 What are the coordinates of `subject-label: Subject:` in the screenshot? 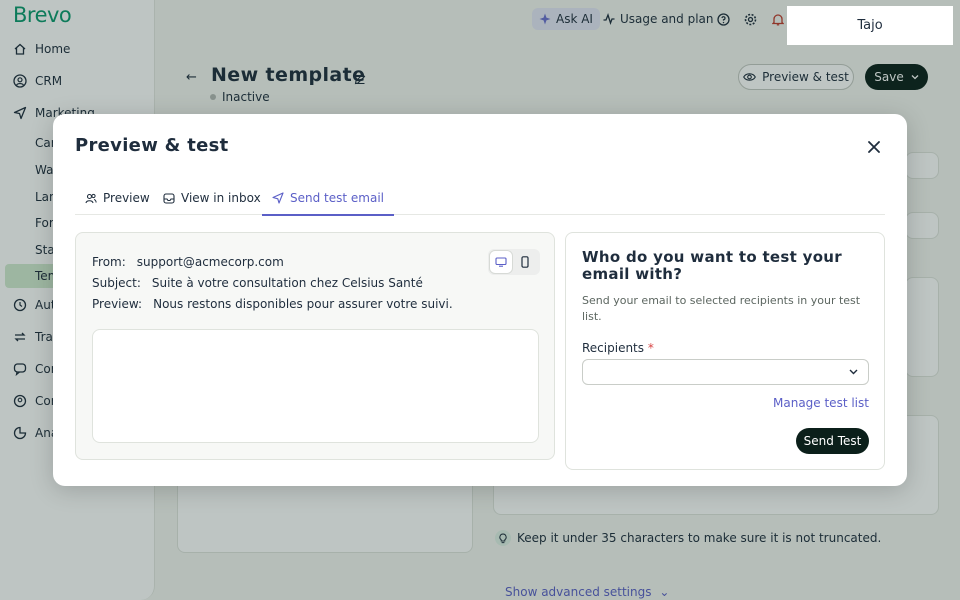 It's located at (116, 283).